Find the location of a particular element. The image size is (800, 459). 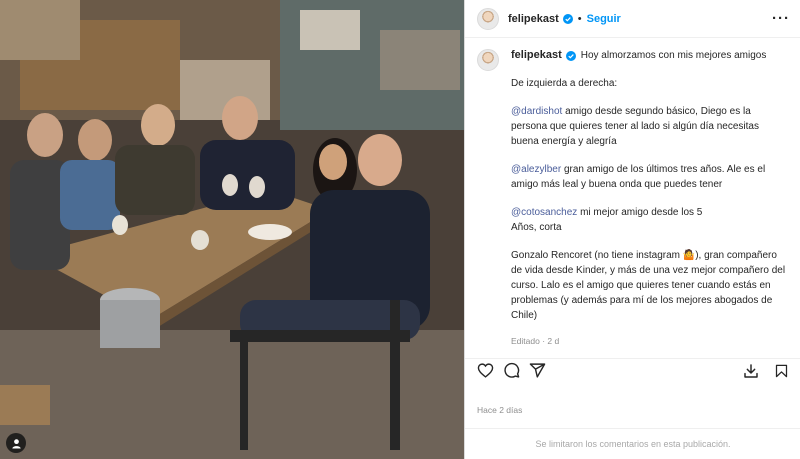

caption-text: mi mejor amigo desde los 5 is located at coordinates (640, 212).